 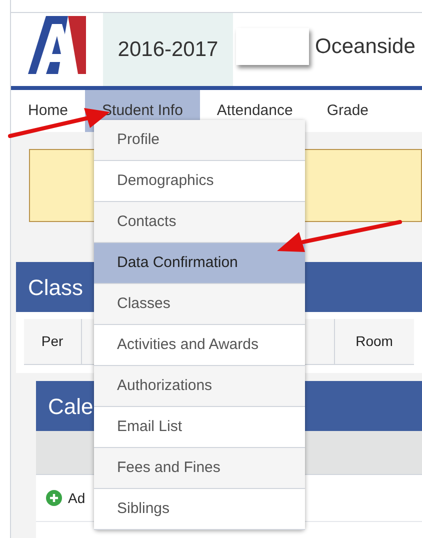 What do you see at coordinates (374, 341) in the screenshot?
I see `column-header: Room` at bounding box center [374, 341].